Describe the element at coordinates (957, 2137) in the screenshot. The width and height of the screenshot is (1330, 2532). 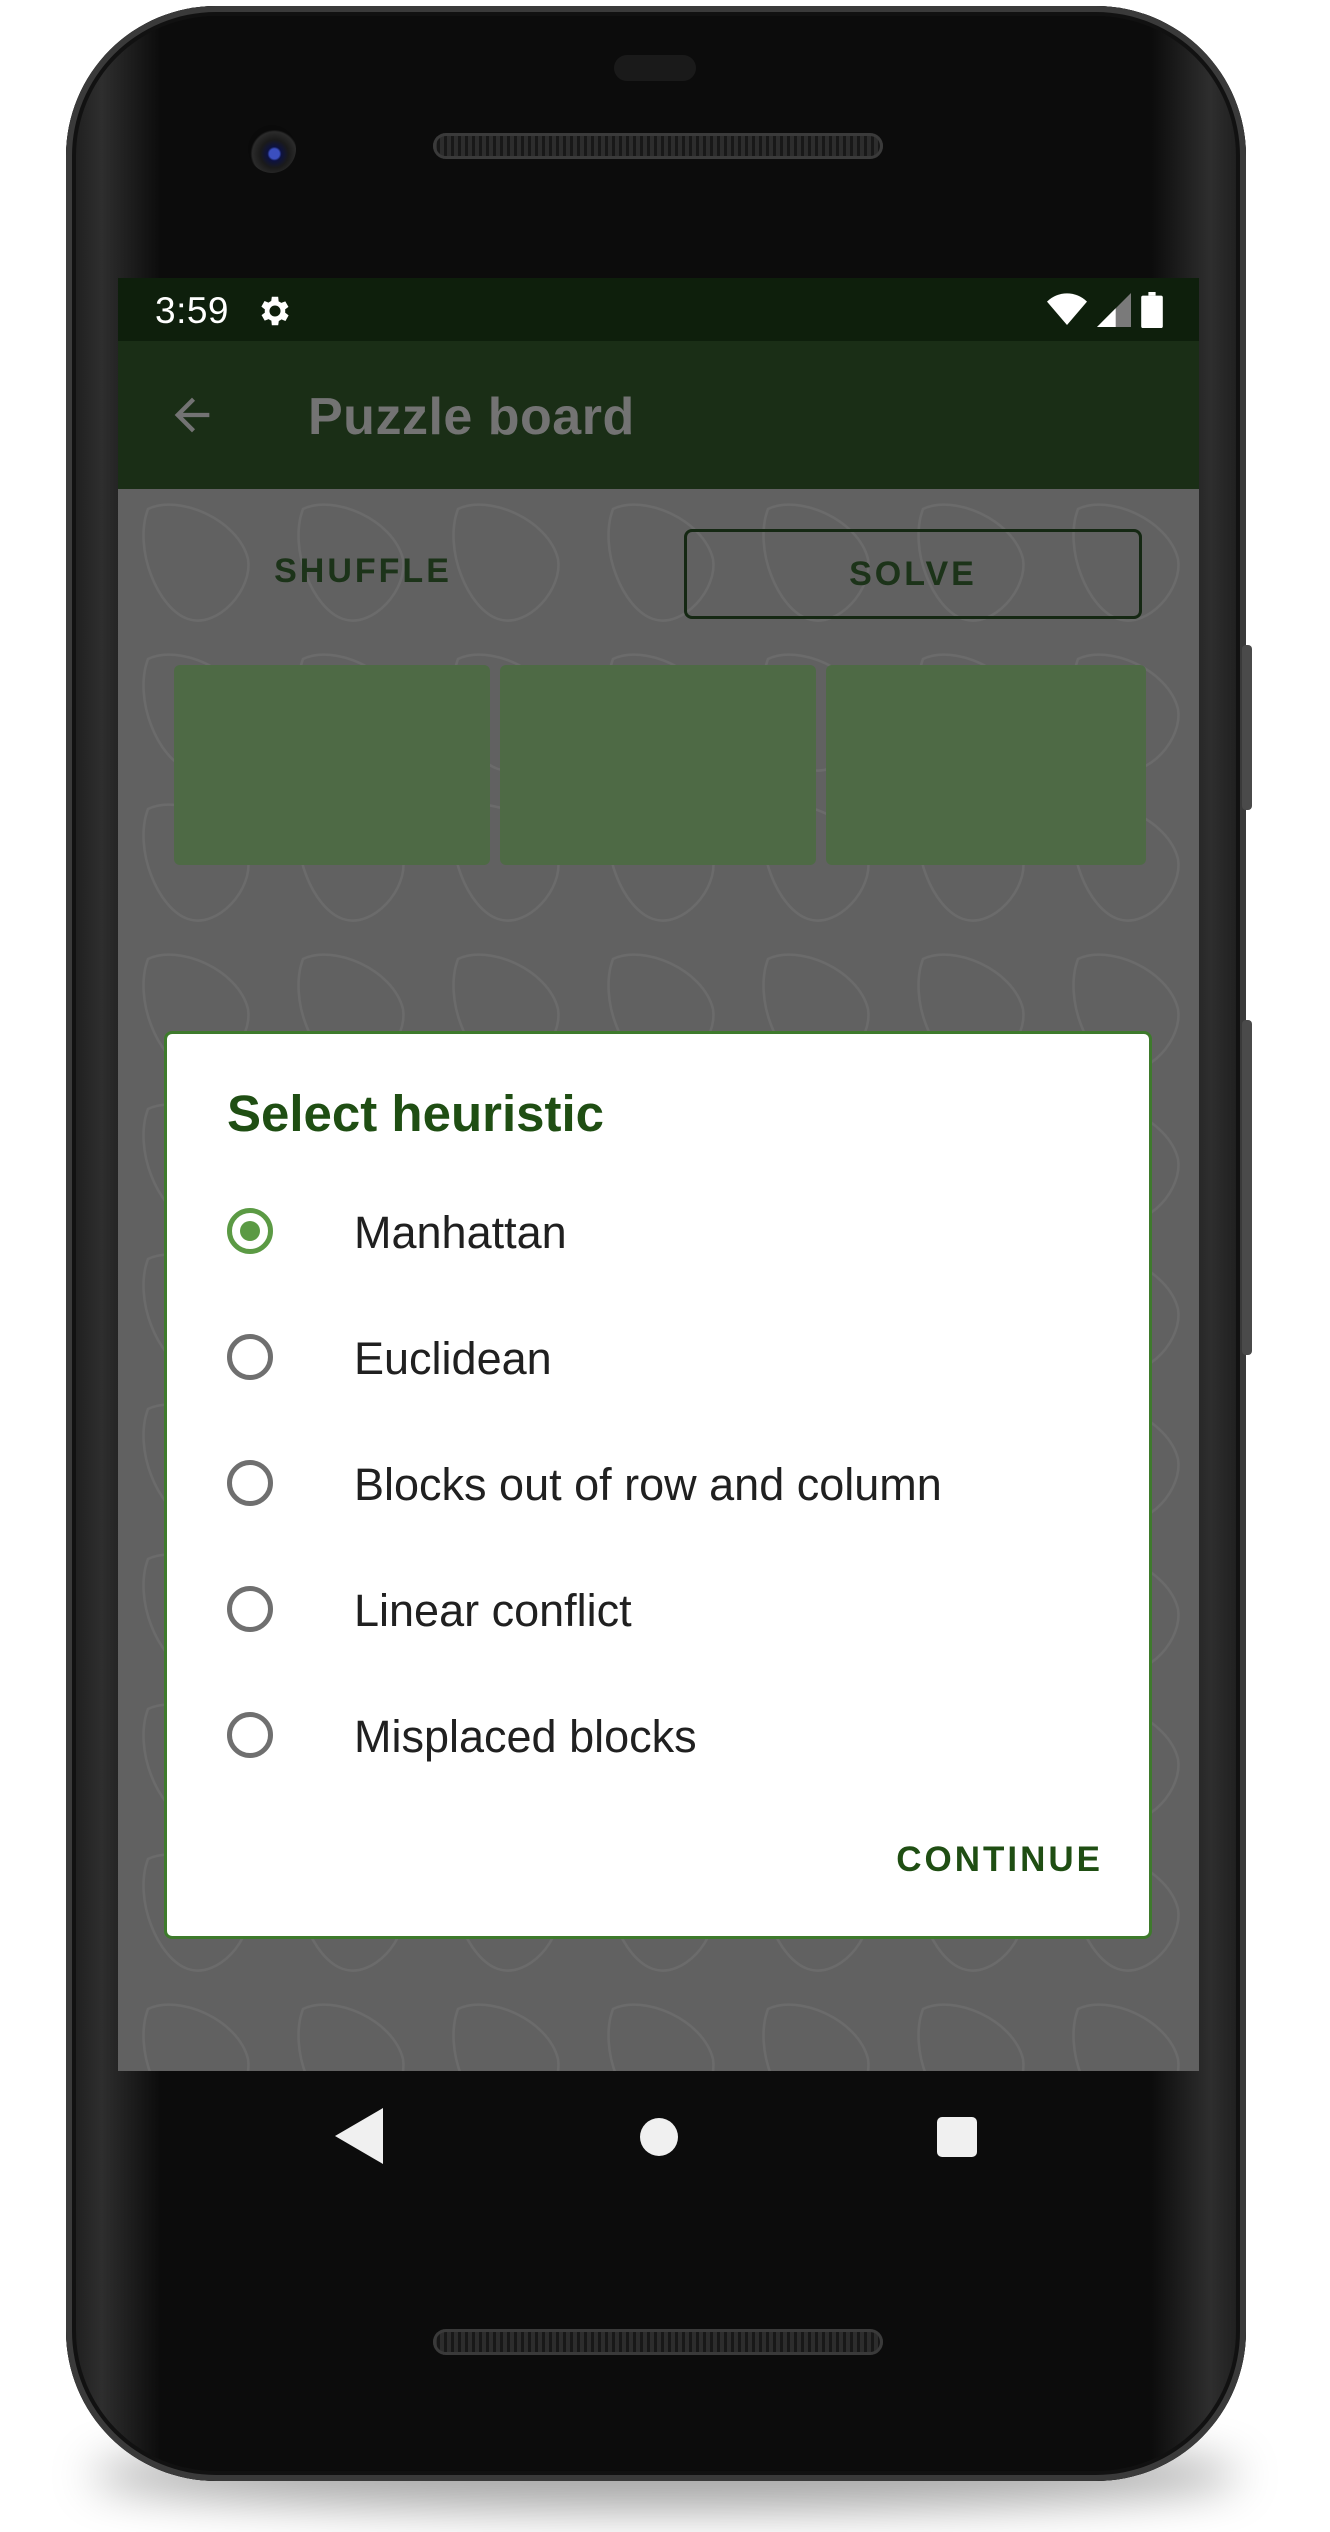
I see `square-recents-icon` at that location.